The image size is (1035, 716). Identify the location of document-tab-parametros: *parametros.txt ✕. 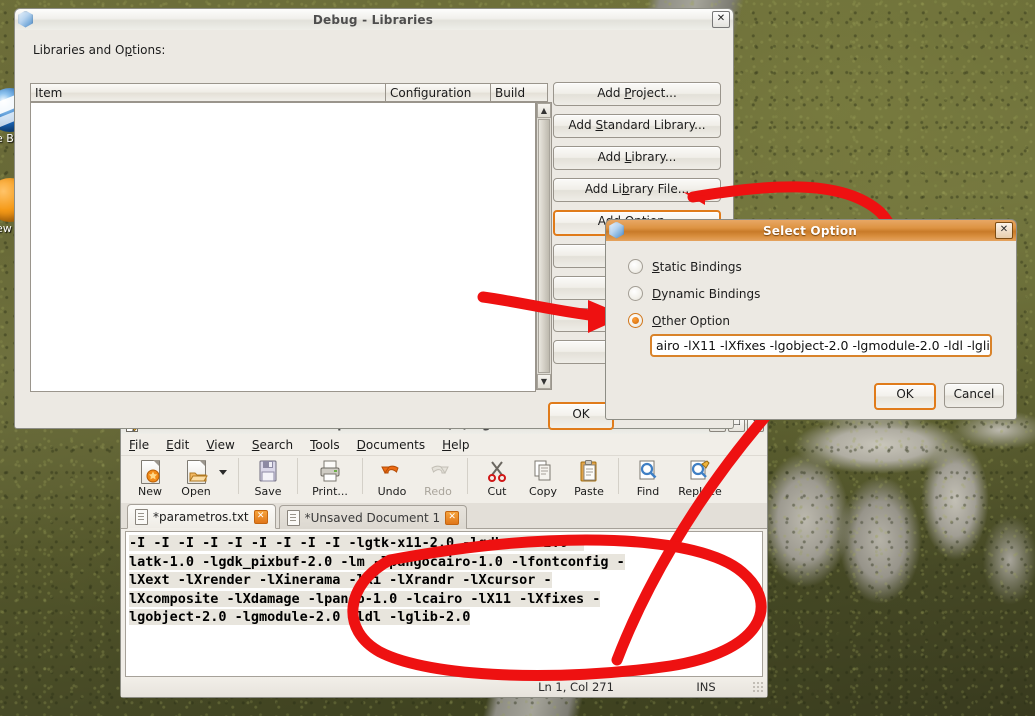
(201, 516).